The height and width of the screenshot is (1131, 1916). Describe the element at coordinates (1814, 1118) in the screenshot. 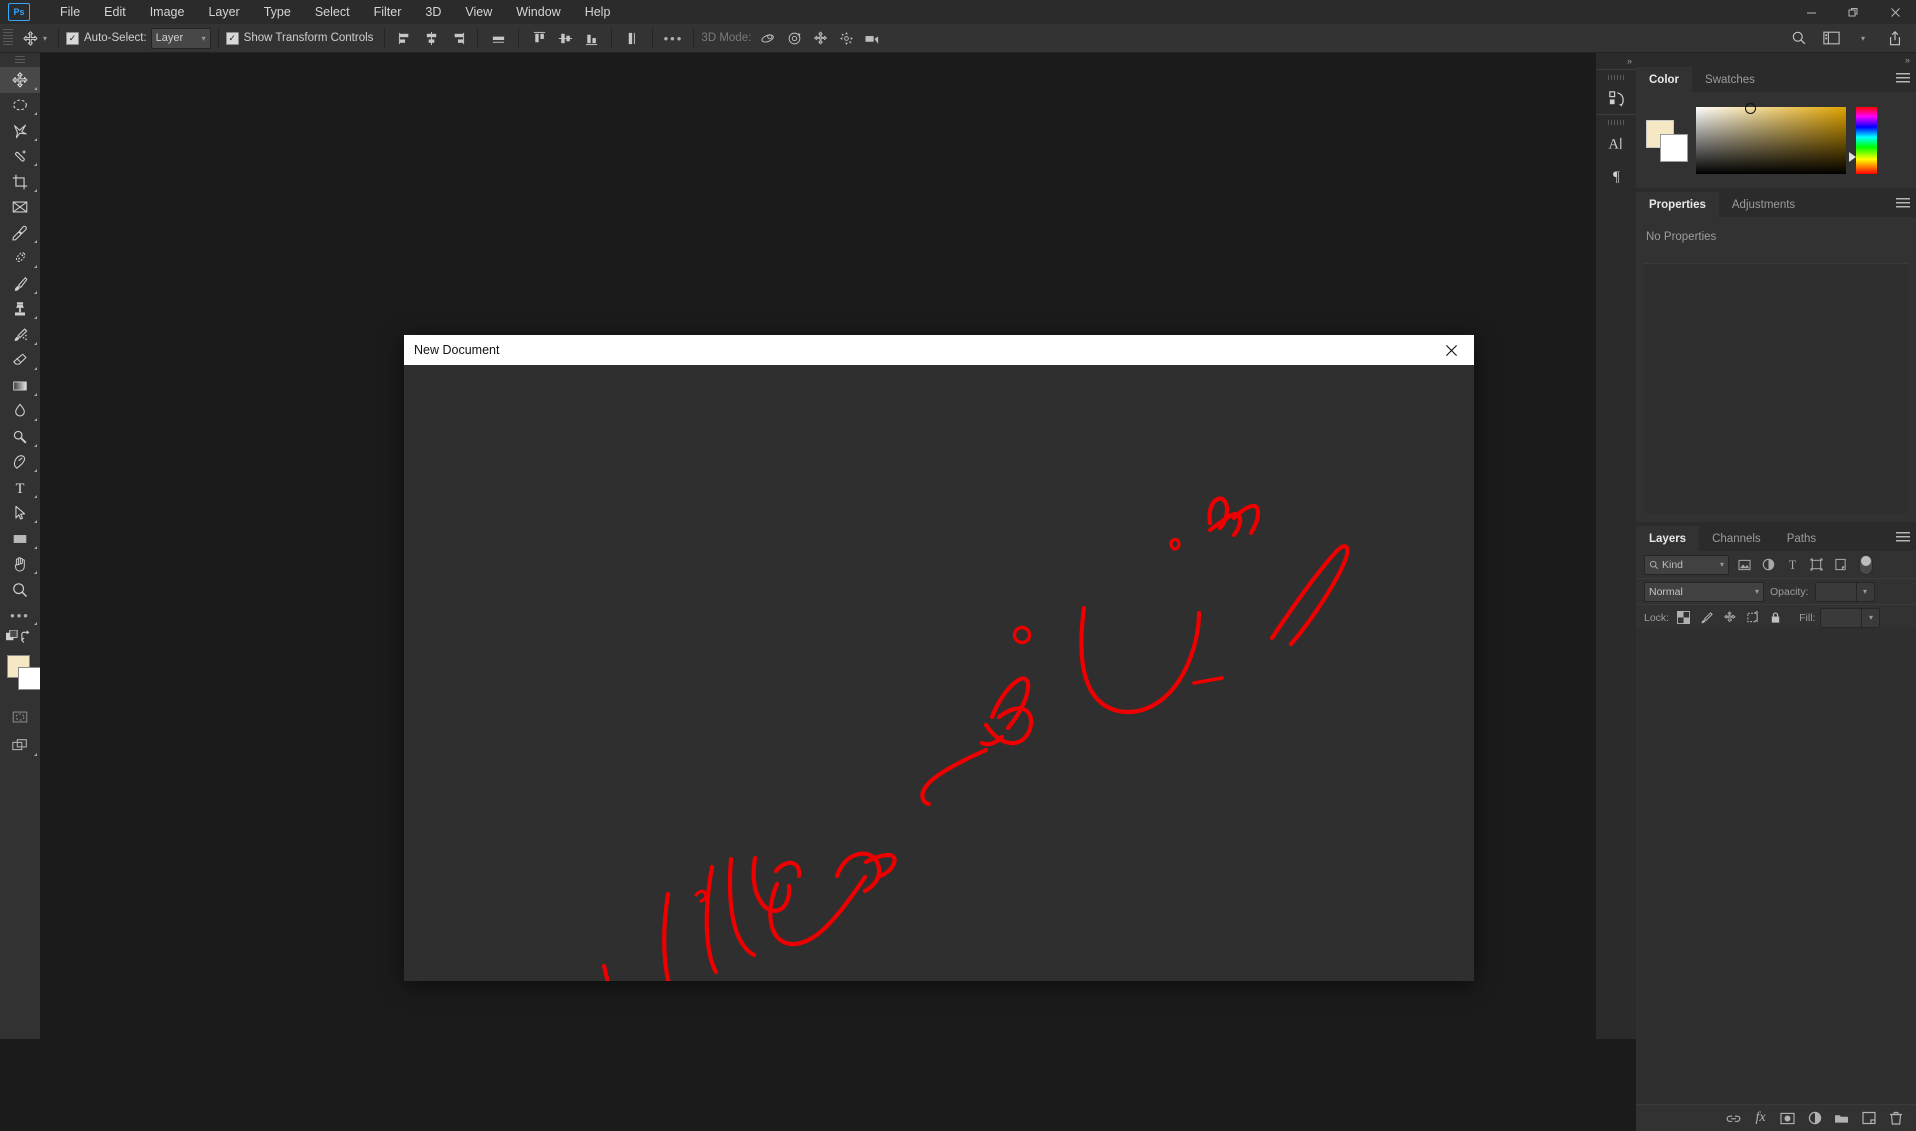

I see `new-adjustment-layer-icon` at that location.